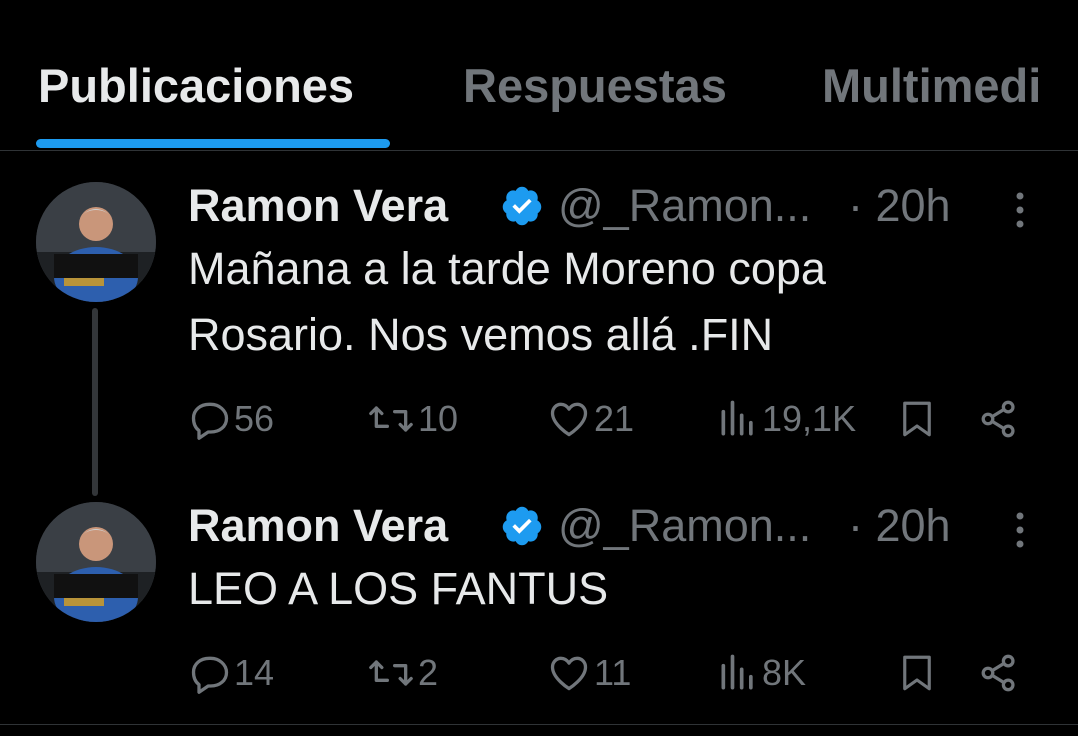 This screenshot has width=1078, height=736. What do you see at coordinates (254, 418) in the screenshot?
I see `reply-count: 56` at bounding box center [254, 418].